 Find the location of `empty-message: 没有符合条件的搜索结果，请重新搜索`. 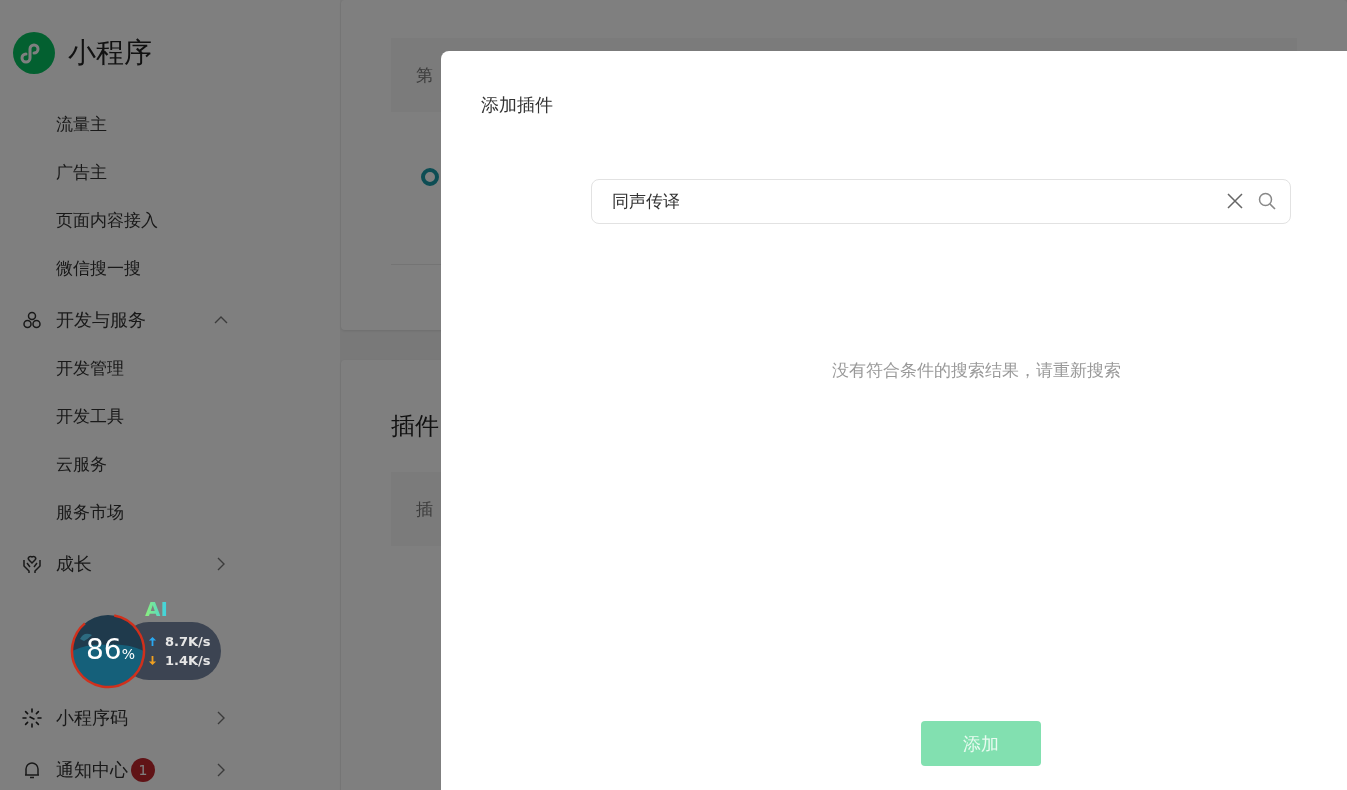

empty-message: 没有符合条件的搜索结果，请重新搜索 is located at coordinates (976, 370).